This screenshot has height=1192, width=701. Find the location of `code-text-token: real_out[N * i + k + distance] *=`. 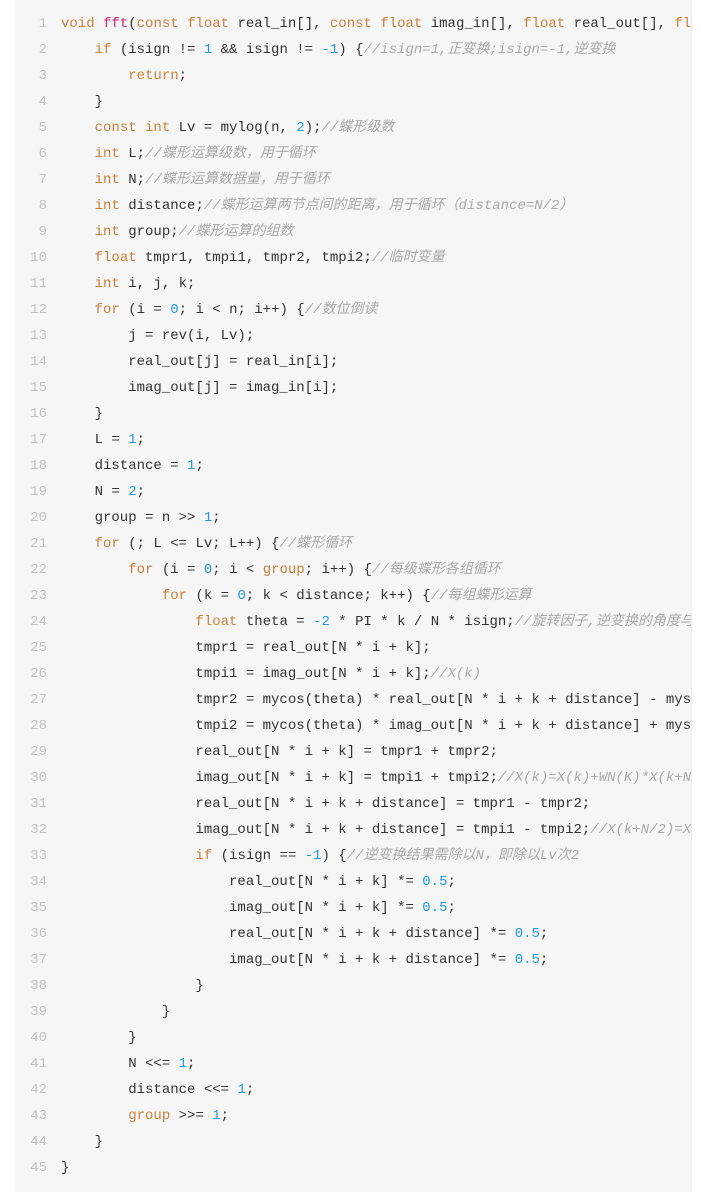

code-text-token: real_out[N * i + k + distance] *= is located at coordinates (288, 934).